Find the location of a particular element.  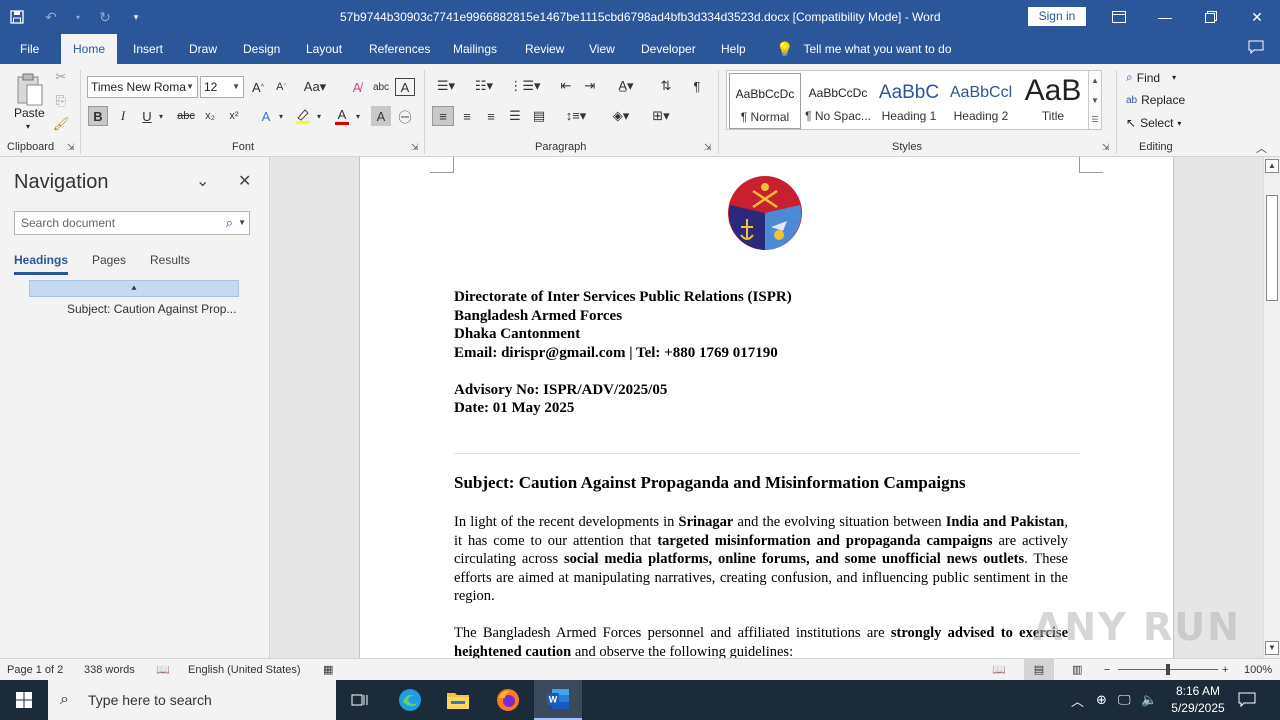

style-title: AaB Title is located at coordinates (1053, 101).